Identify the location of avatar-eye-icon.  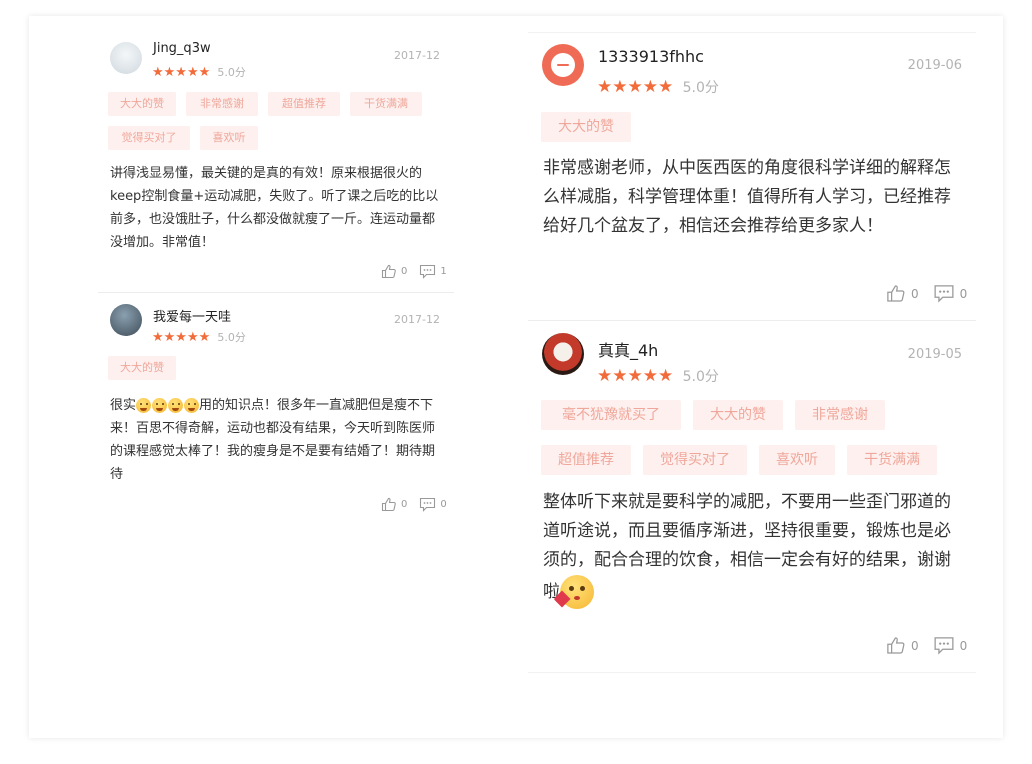
(563, 65).